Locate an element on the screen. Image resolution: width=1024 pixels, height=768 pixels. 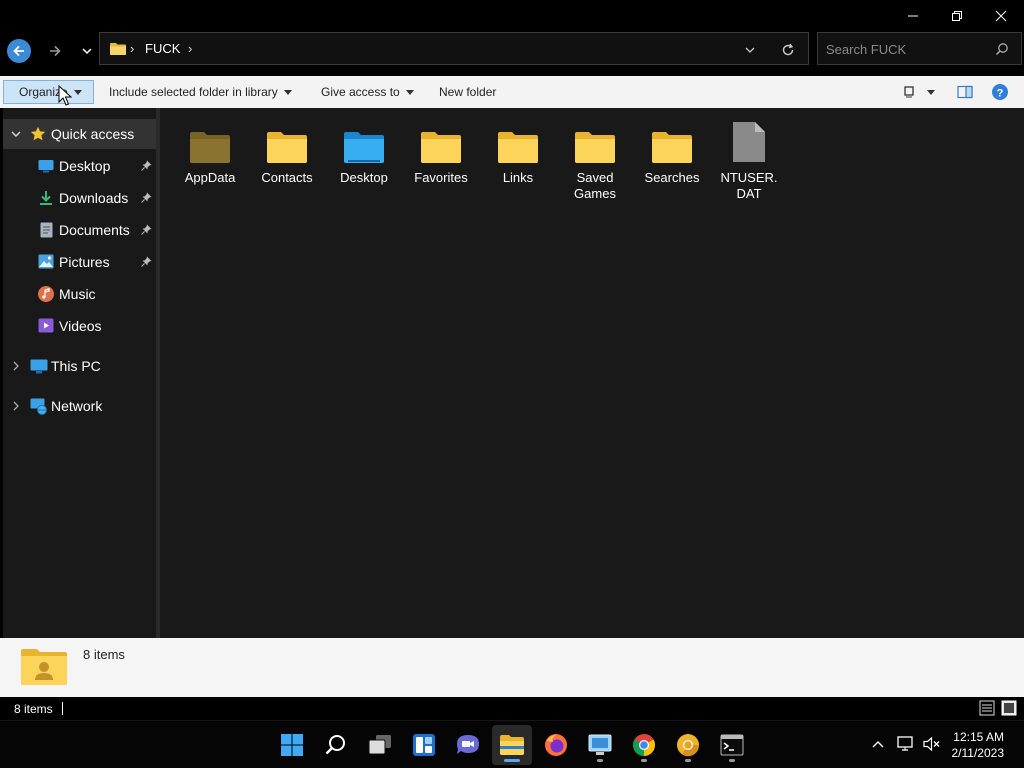
file-name: Favorites is located at coordinates (441, 177).